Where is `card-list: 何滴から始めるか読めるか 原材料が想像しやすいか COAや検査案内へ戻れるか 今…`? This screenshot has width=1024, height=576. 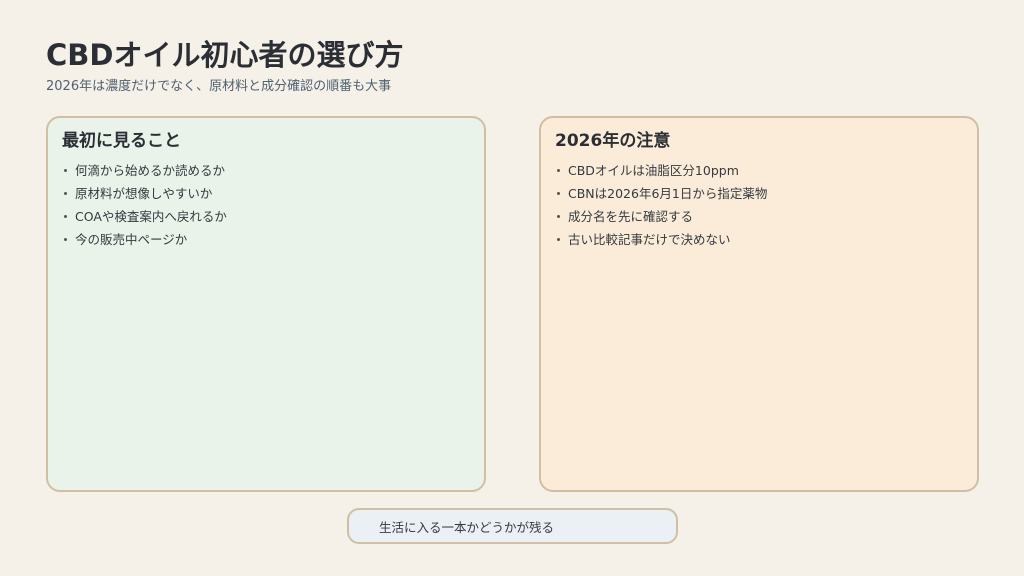
card-list: 何滴から始めるか読めるか 原材料が想像しやすいか COAや検査案内へ戻れるか 今… is located at coordinates (266, 205).